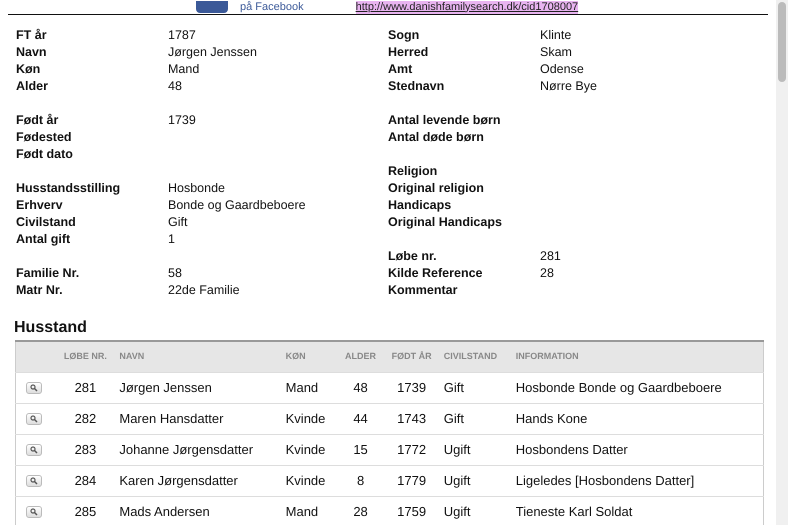 The width and height of the screenshot is (788, 525). Describe the element at coordinates (178, 222) in the screenshot. I see `field-value: Gift` at that location.